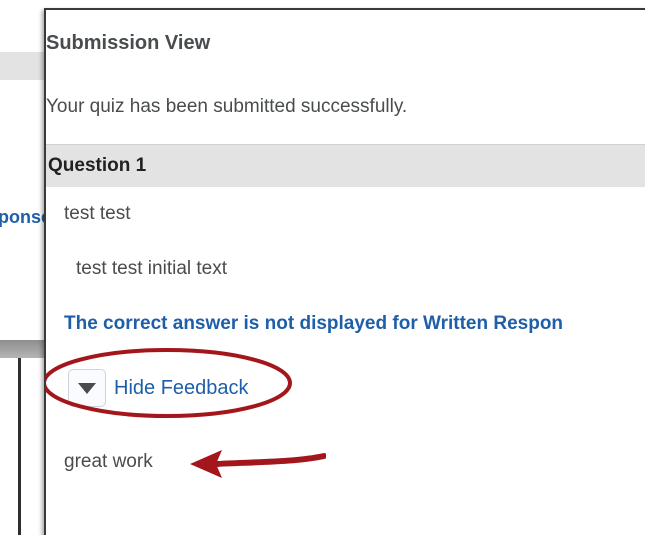 The image size is (645, 535). I want to click on arrow-annotation, so click(258, 464).